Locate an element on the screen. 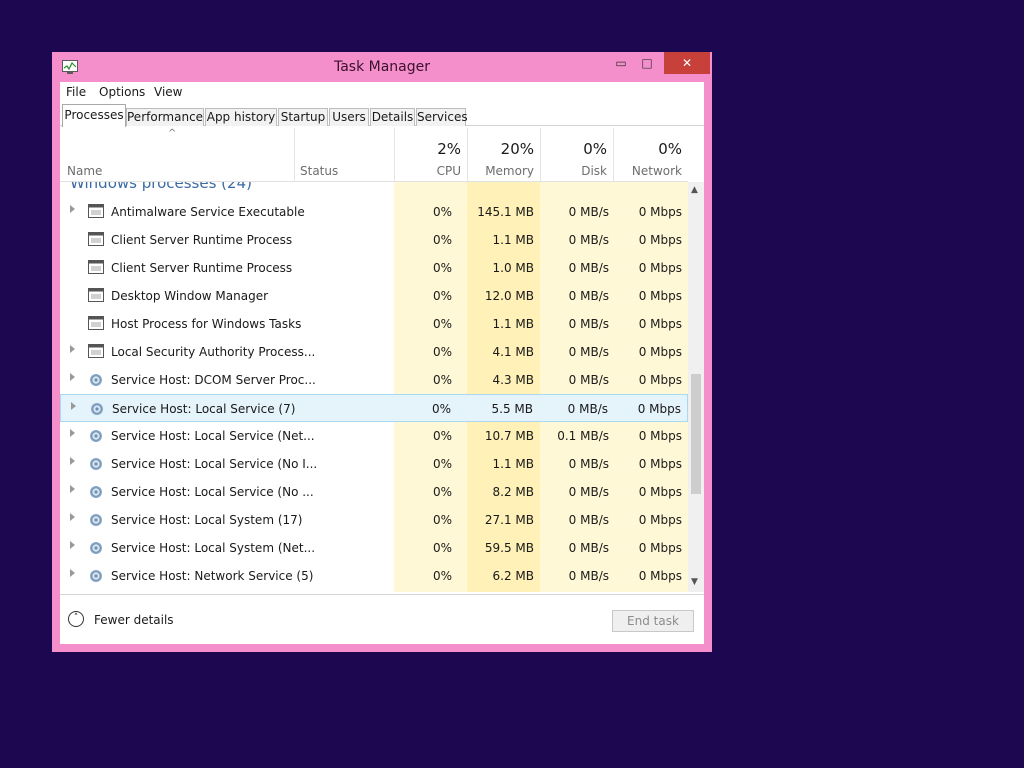 The height and width of the screenshot is (768, 1024). status-column-header: Status is located at coordinates (344, 155).